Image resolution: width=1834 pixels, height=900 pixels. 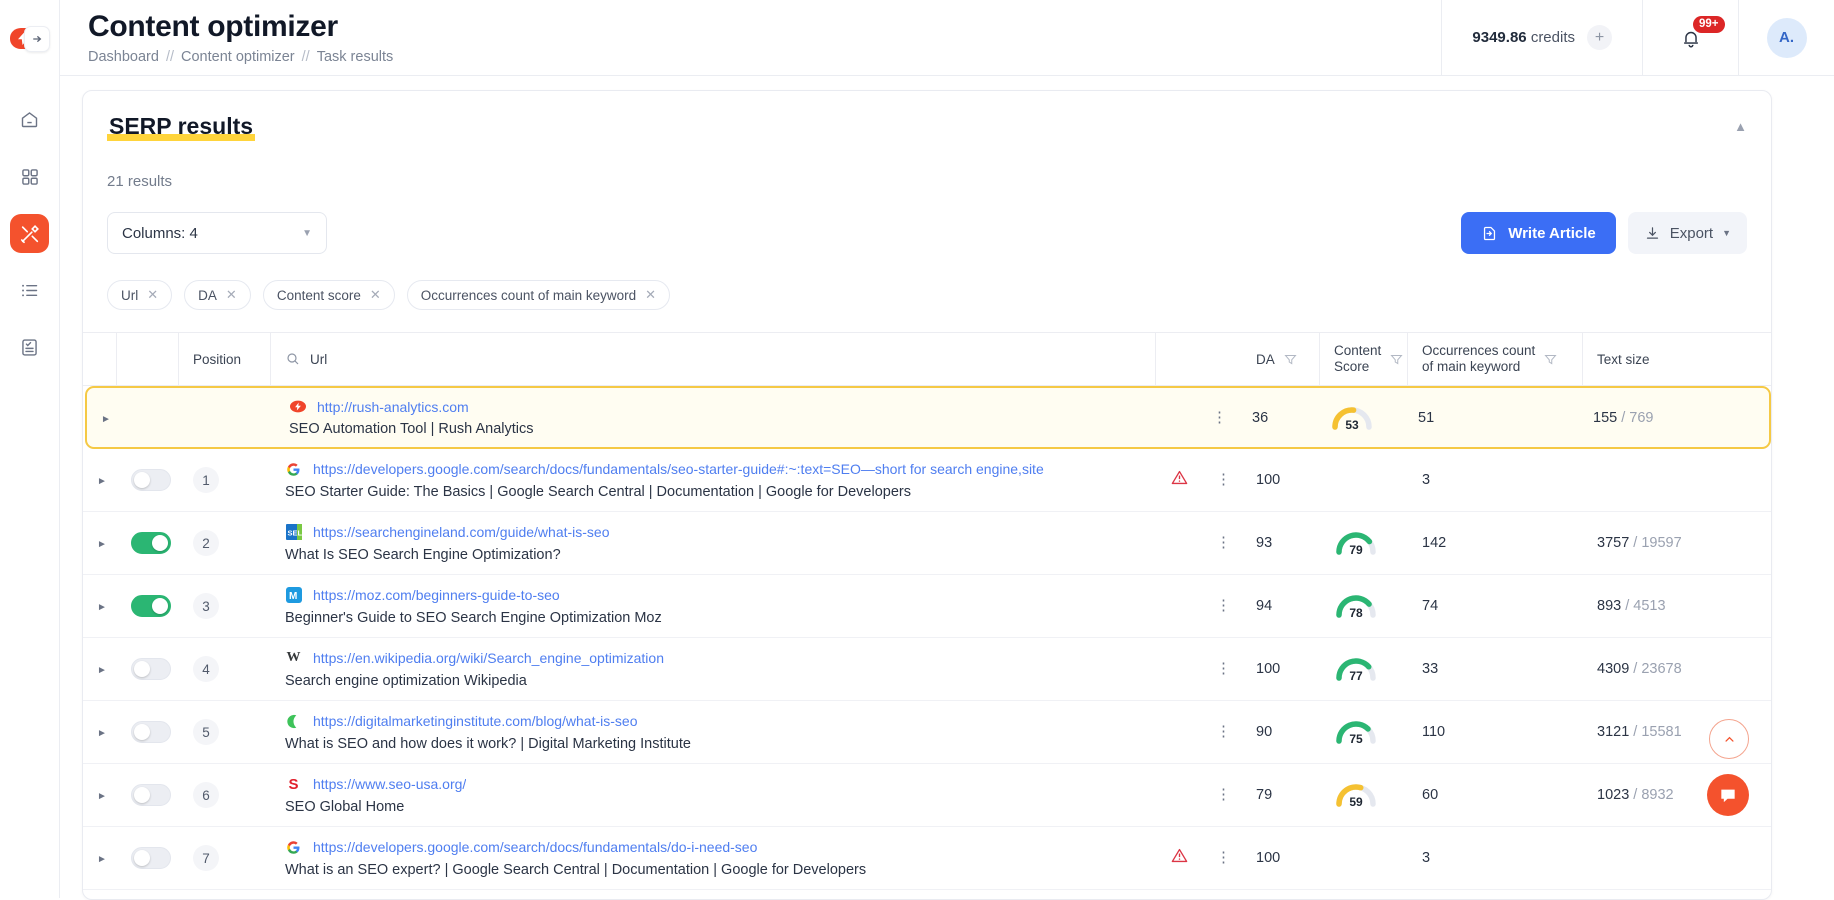 I want to click on row-text-size: 3757 / 19597, so click(x=1677, y=543).